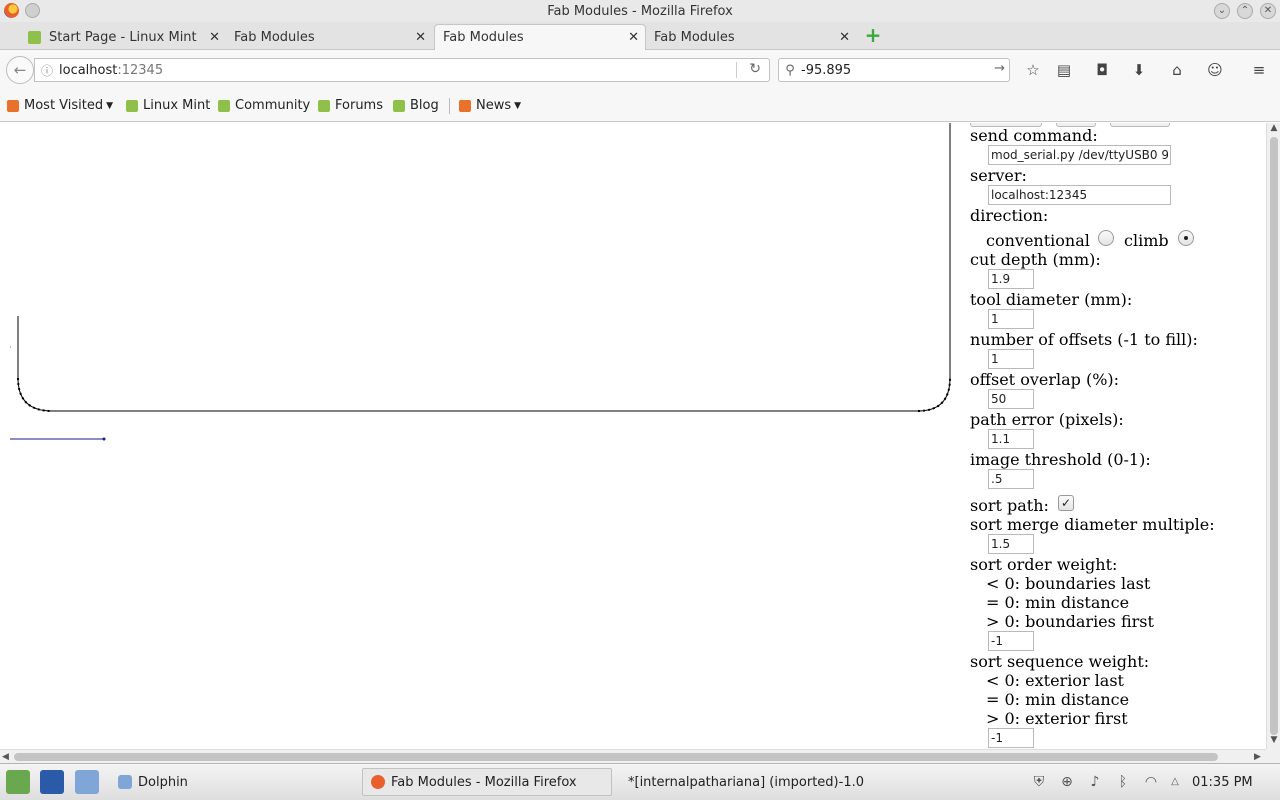 Image resolution: width=1280 pixels, height=800 pixels. Describe the element at coordinates (1175, 782) in the screenshot. I see `tray-up-arrow-icon: △` at that location.